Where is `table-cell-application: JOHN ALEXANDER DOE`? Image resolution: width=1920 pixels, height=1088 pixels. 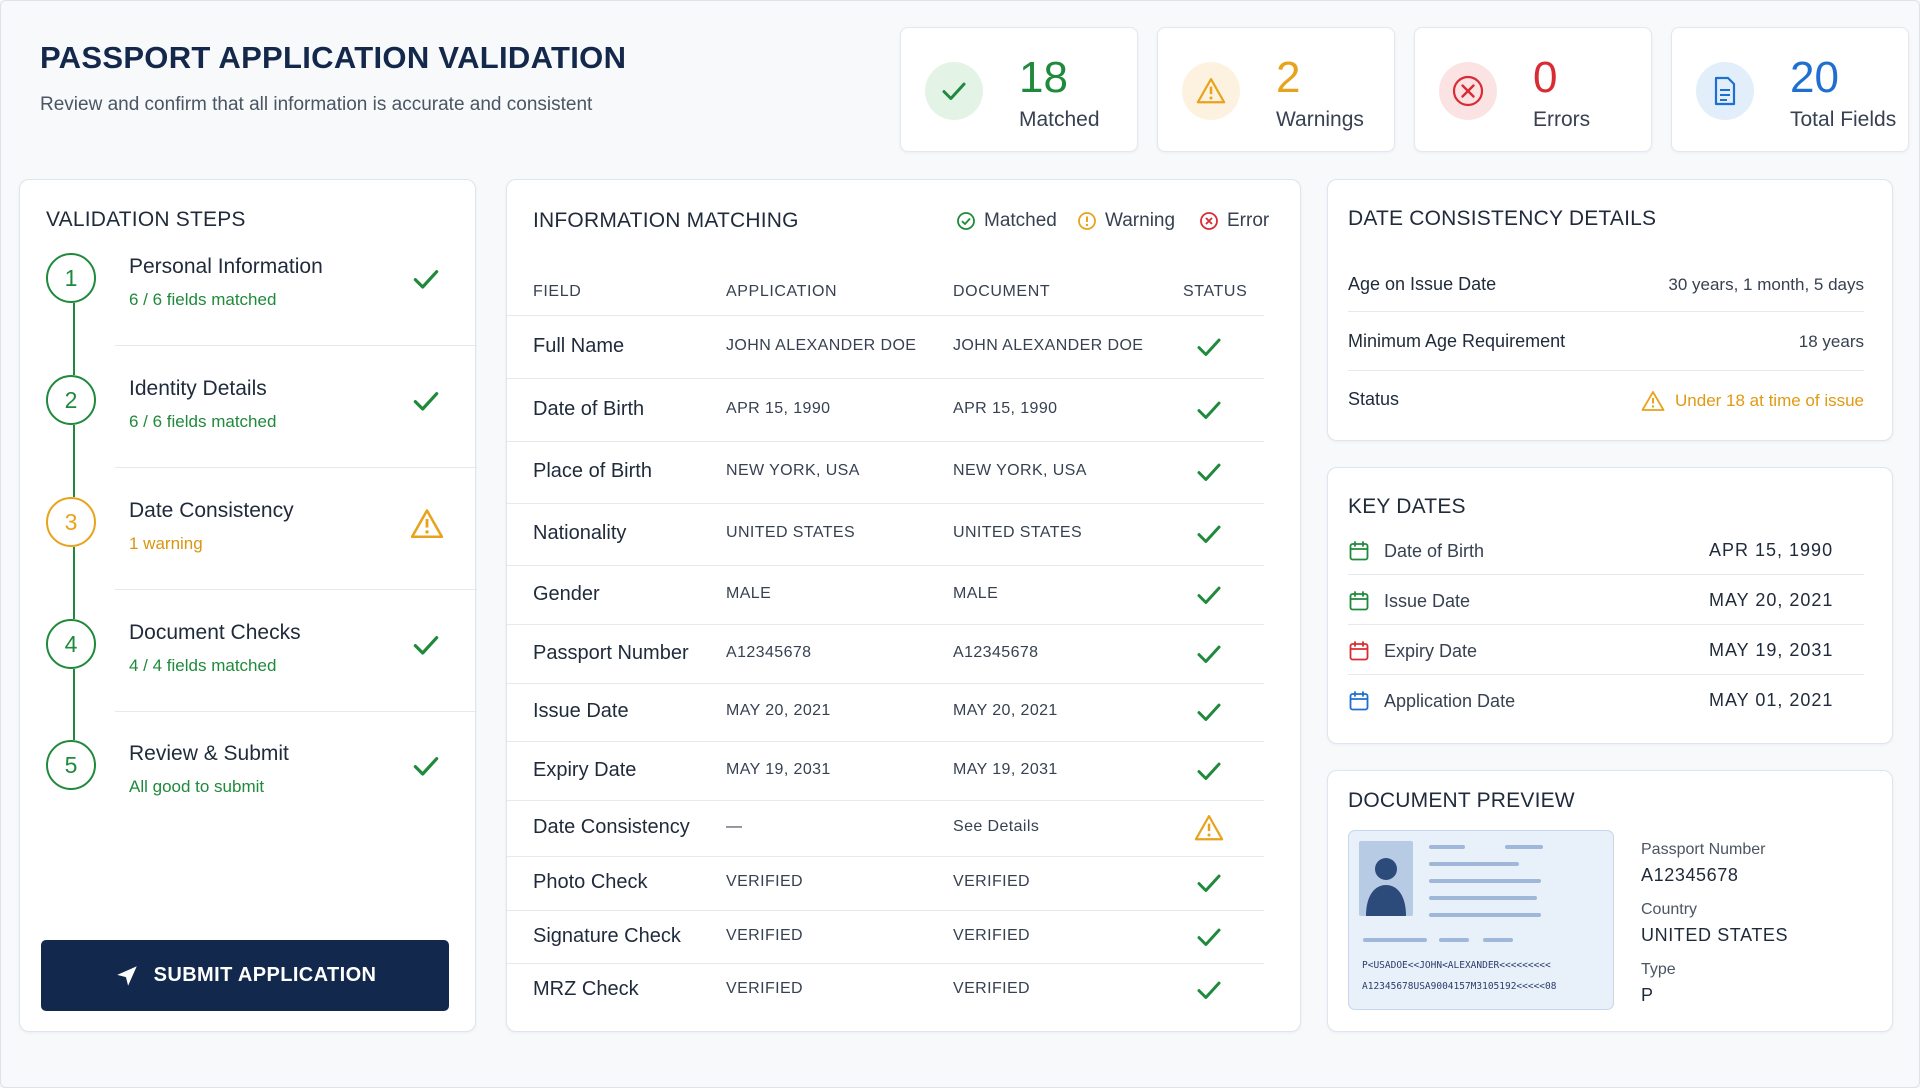
table-cell-application: JOHN ALEXANDER DOE is located at coordinates (821, 345).